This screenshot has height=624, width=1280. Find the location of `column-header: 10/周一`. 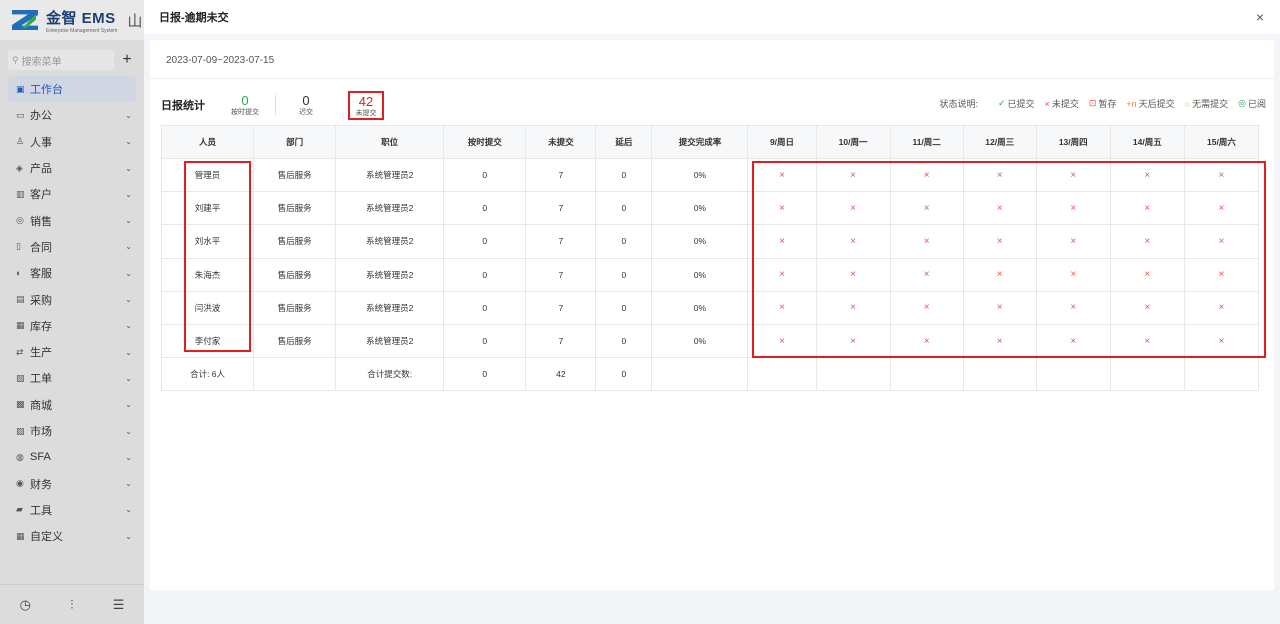

column-header: 10/周一 is located at coordinates (853, 142).